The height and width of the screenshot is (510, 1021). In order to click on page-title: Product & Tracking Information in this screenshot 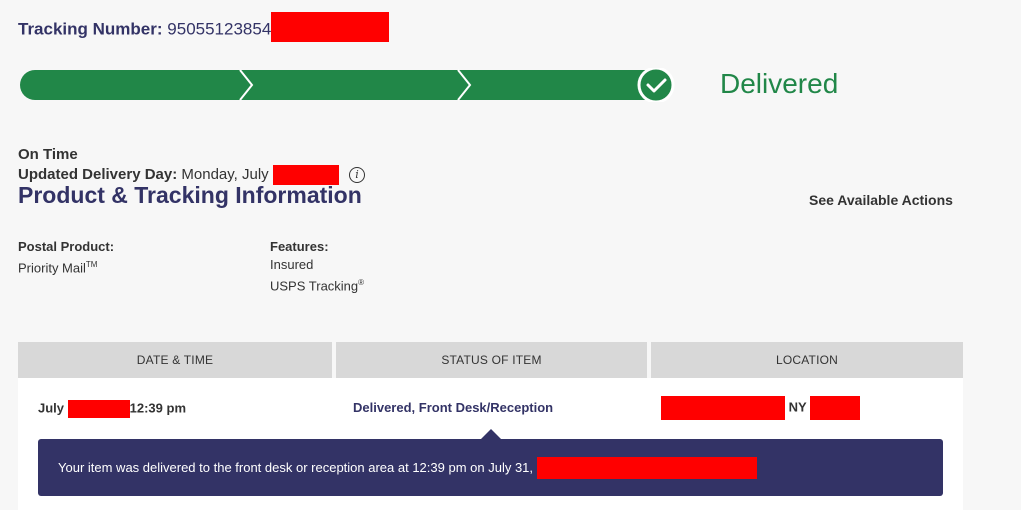, I will do `click(190, 195)`.